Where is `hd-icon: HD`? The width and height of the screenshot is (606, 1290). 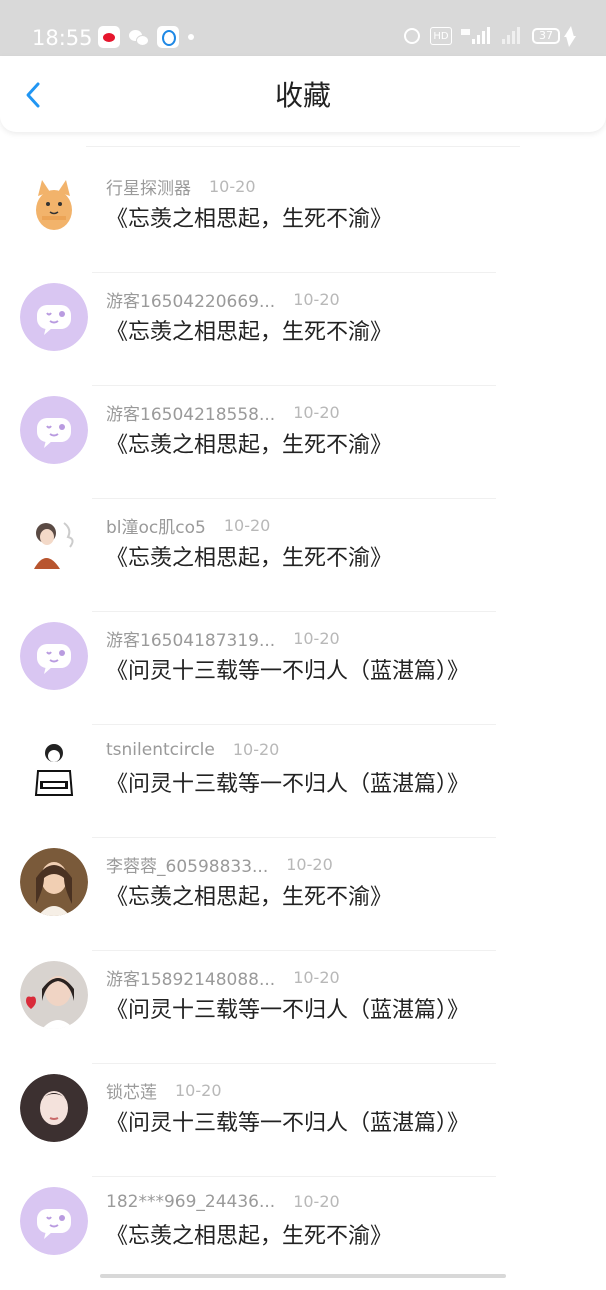 hd-icon: HD is located at coordinates (441, 36).